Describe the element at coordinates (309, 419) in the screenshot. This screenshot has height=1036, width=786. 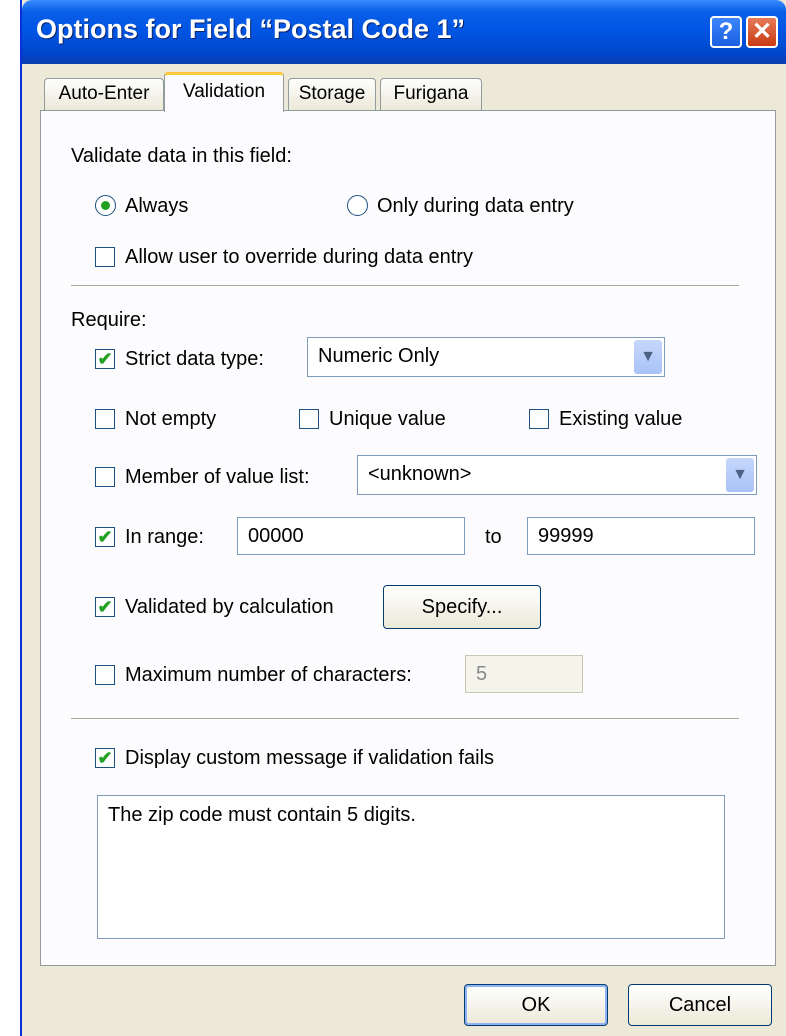
I see `unique-value-checkbox` at that location.